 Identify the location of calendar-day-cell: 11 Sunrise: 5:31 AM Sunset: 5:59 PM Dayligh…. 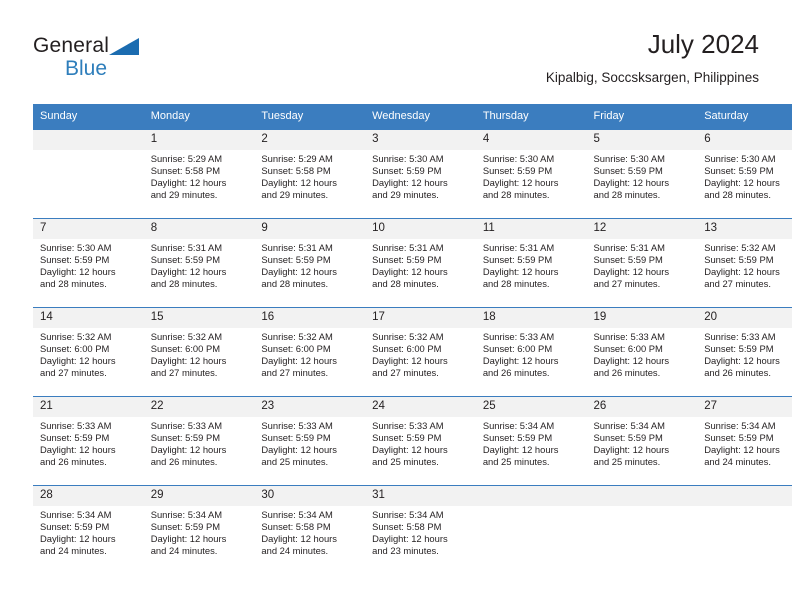
(531, 263).